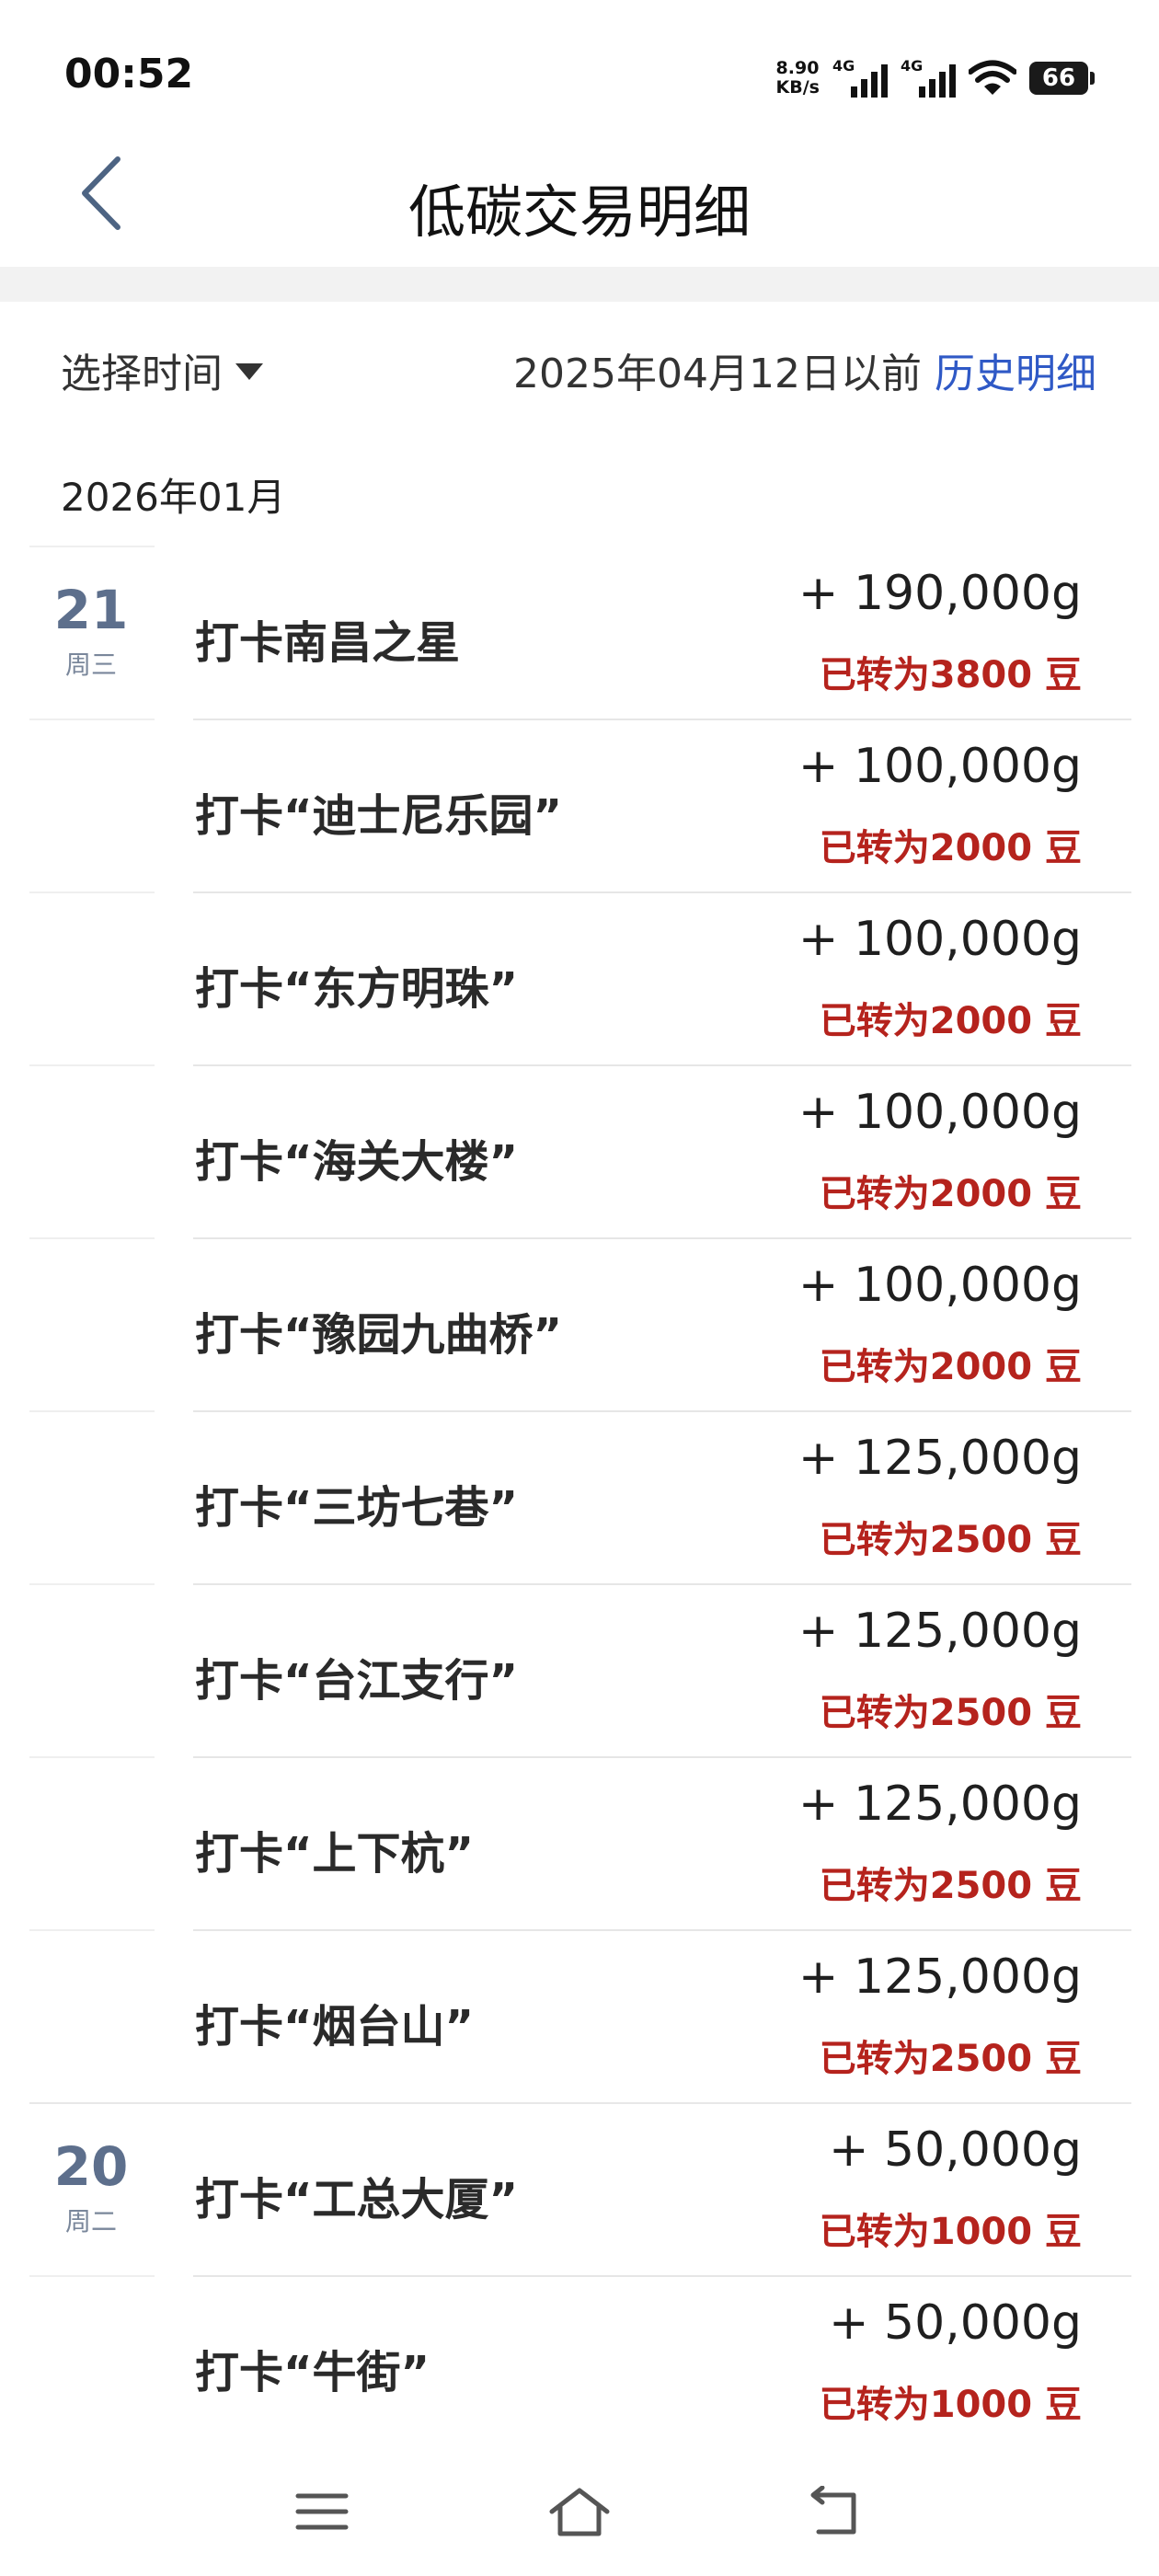 Image resolution: width=1159 pixels, height=2576 pixels. What do you see at coordinates (322, 2511) in the screenshot?
I see `menu-icon` at bounding box center [322, 2511].